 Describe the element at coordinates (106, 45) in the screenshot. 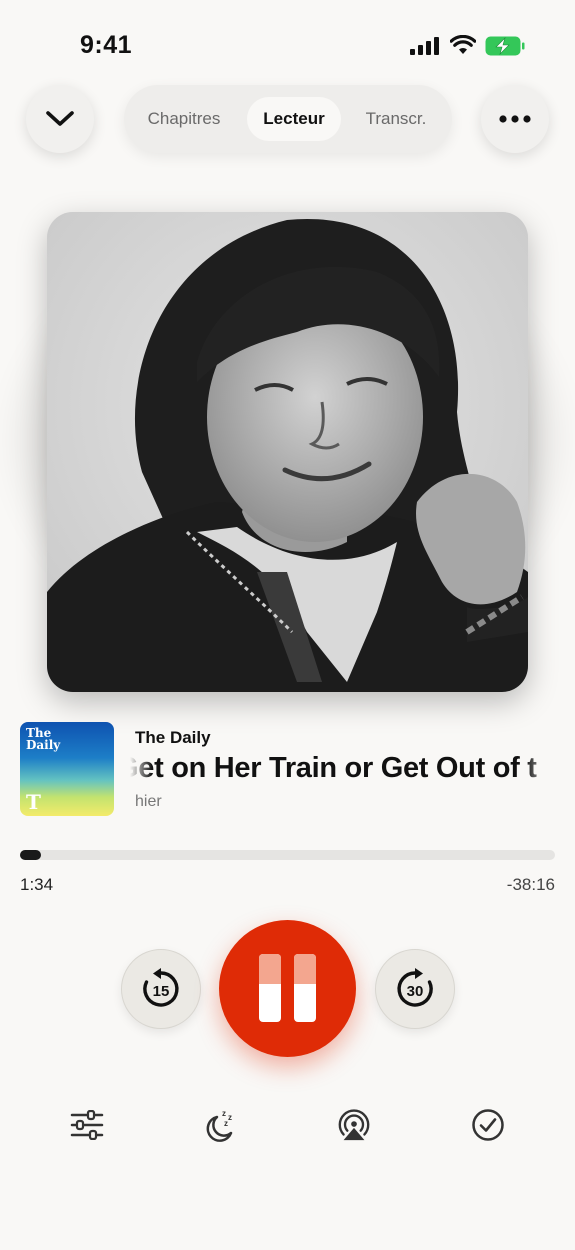

I see `status-time: 9:41` at that location.